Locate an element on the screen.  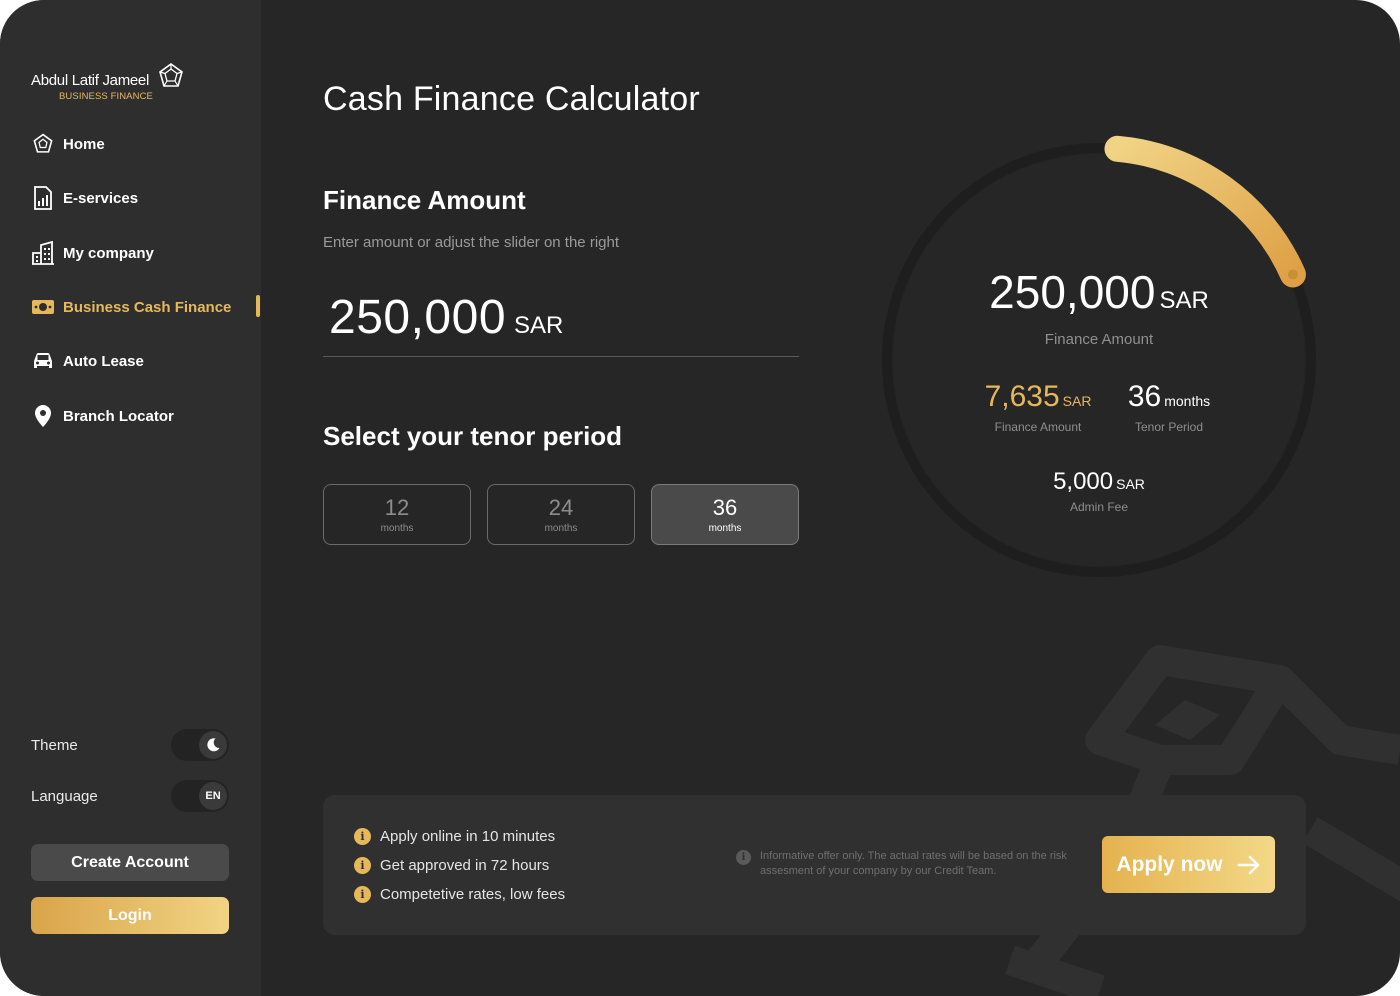
amount-unit: SAR is located at coordinates (539, 325).